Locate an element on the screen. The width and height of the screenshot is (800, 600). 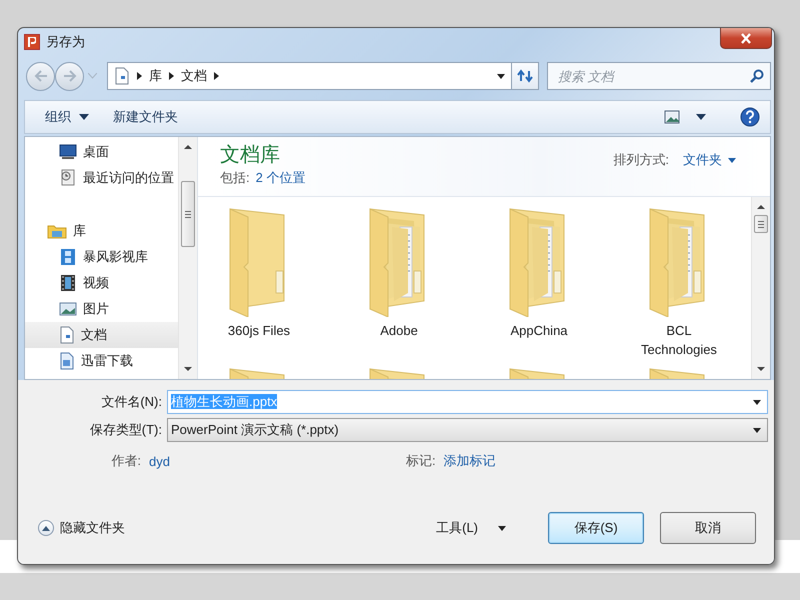
breadcrumb: 库 is located at coordinates (155, 76).